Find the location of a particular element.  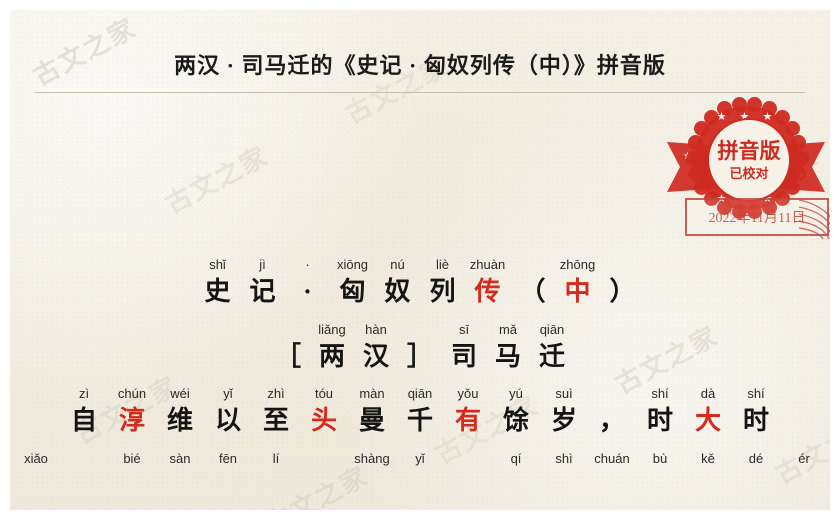

pinyin-text: · is located at coordinates (307, 264).